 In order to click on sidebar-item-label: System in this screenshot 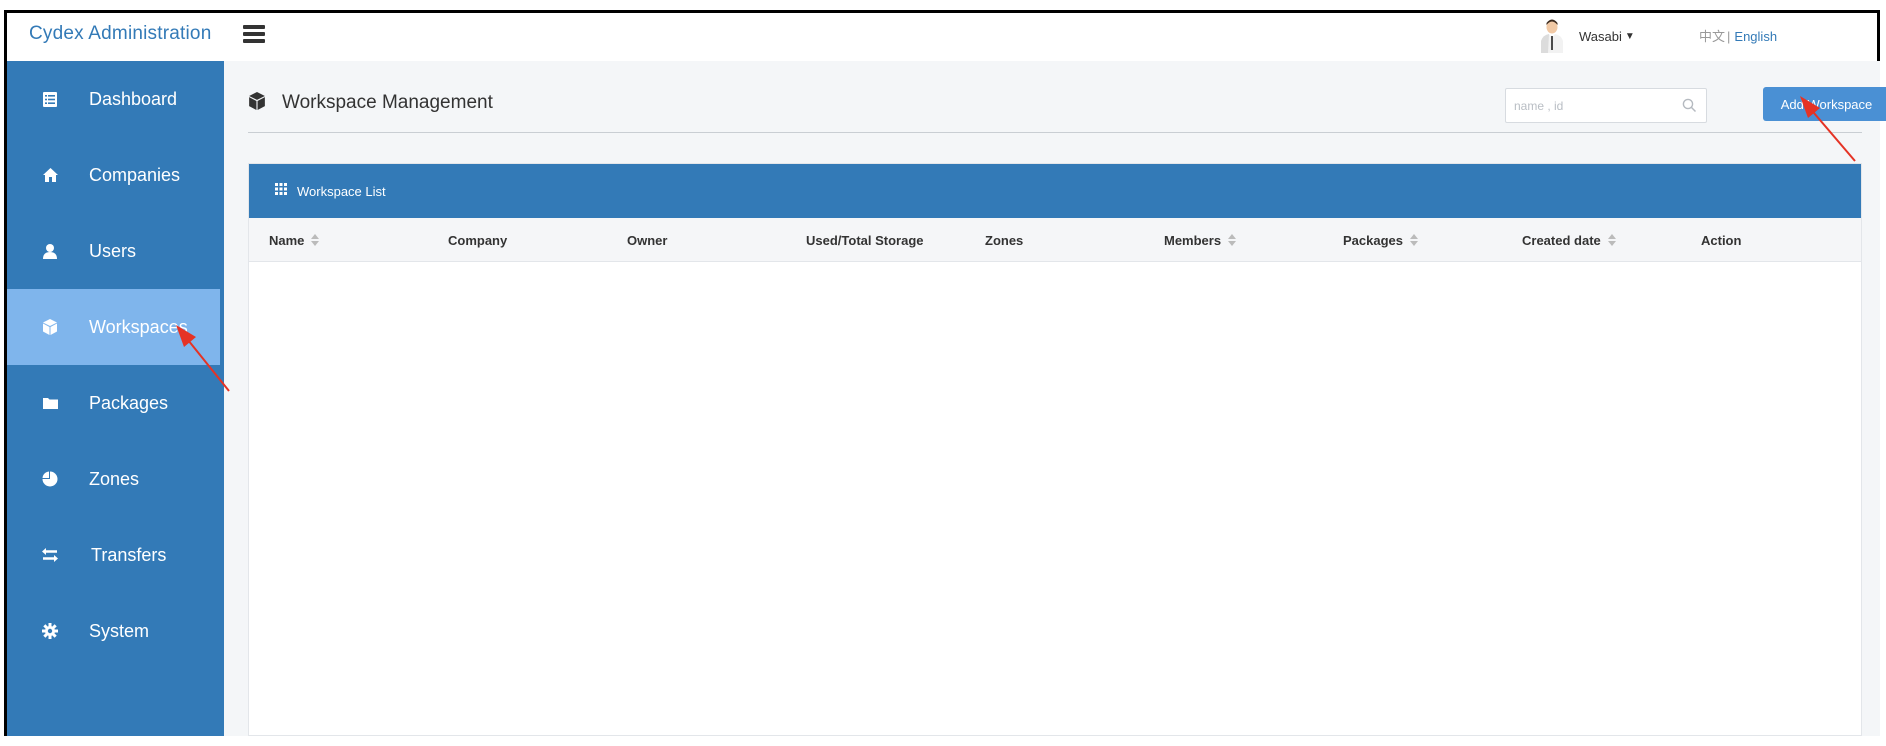, I will do `click(119, 630)`.